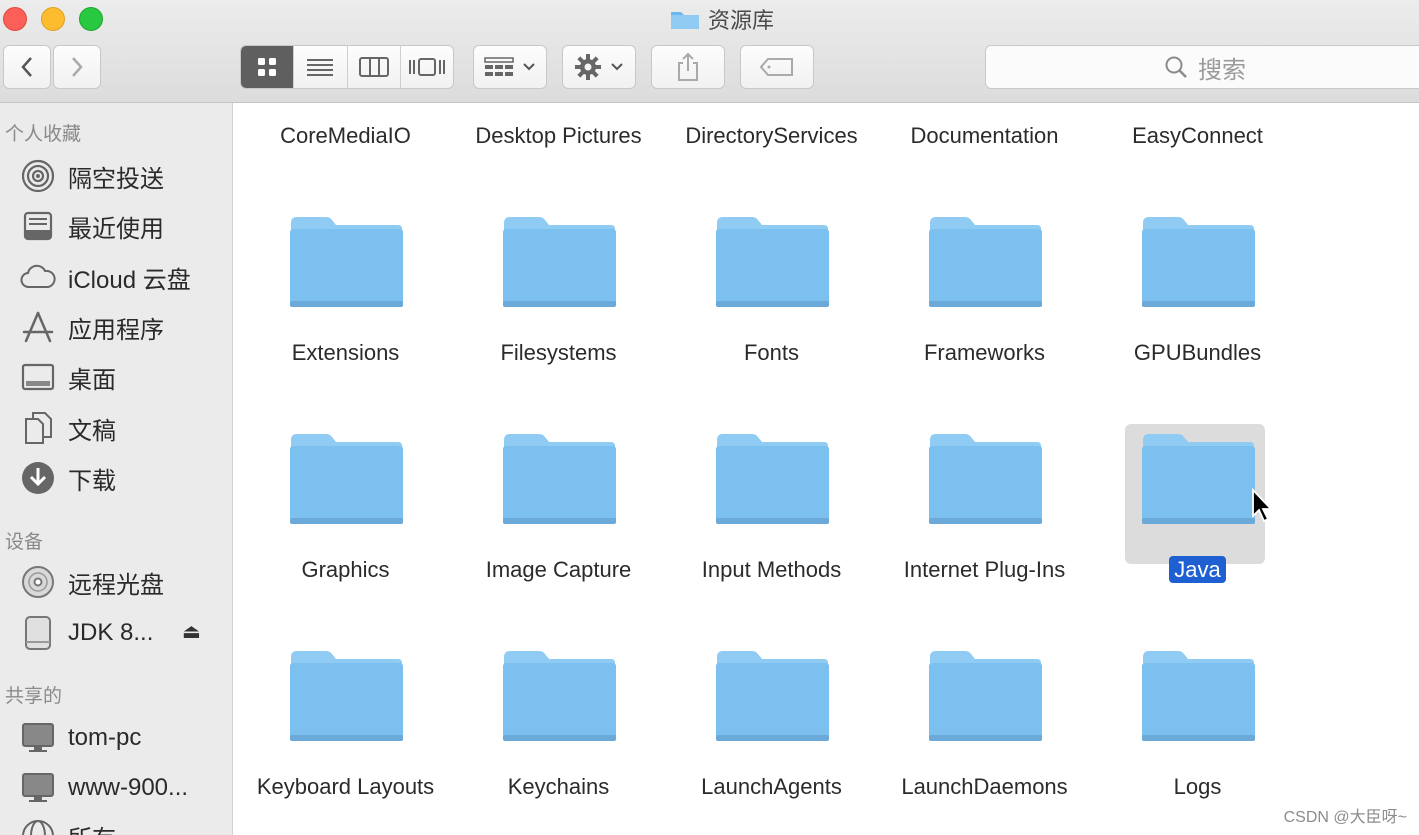  I want to click on sidebar-item-airdrop: 隔空投送, so click(92, 176).